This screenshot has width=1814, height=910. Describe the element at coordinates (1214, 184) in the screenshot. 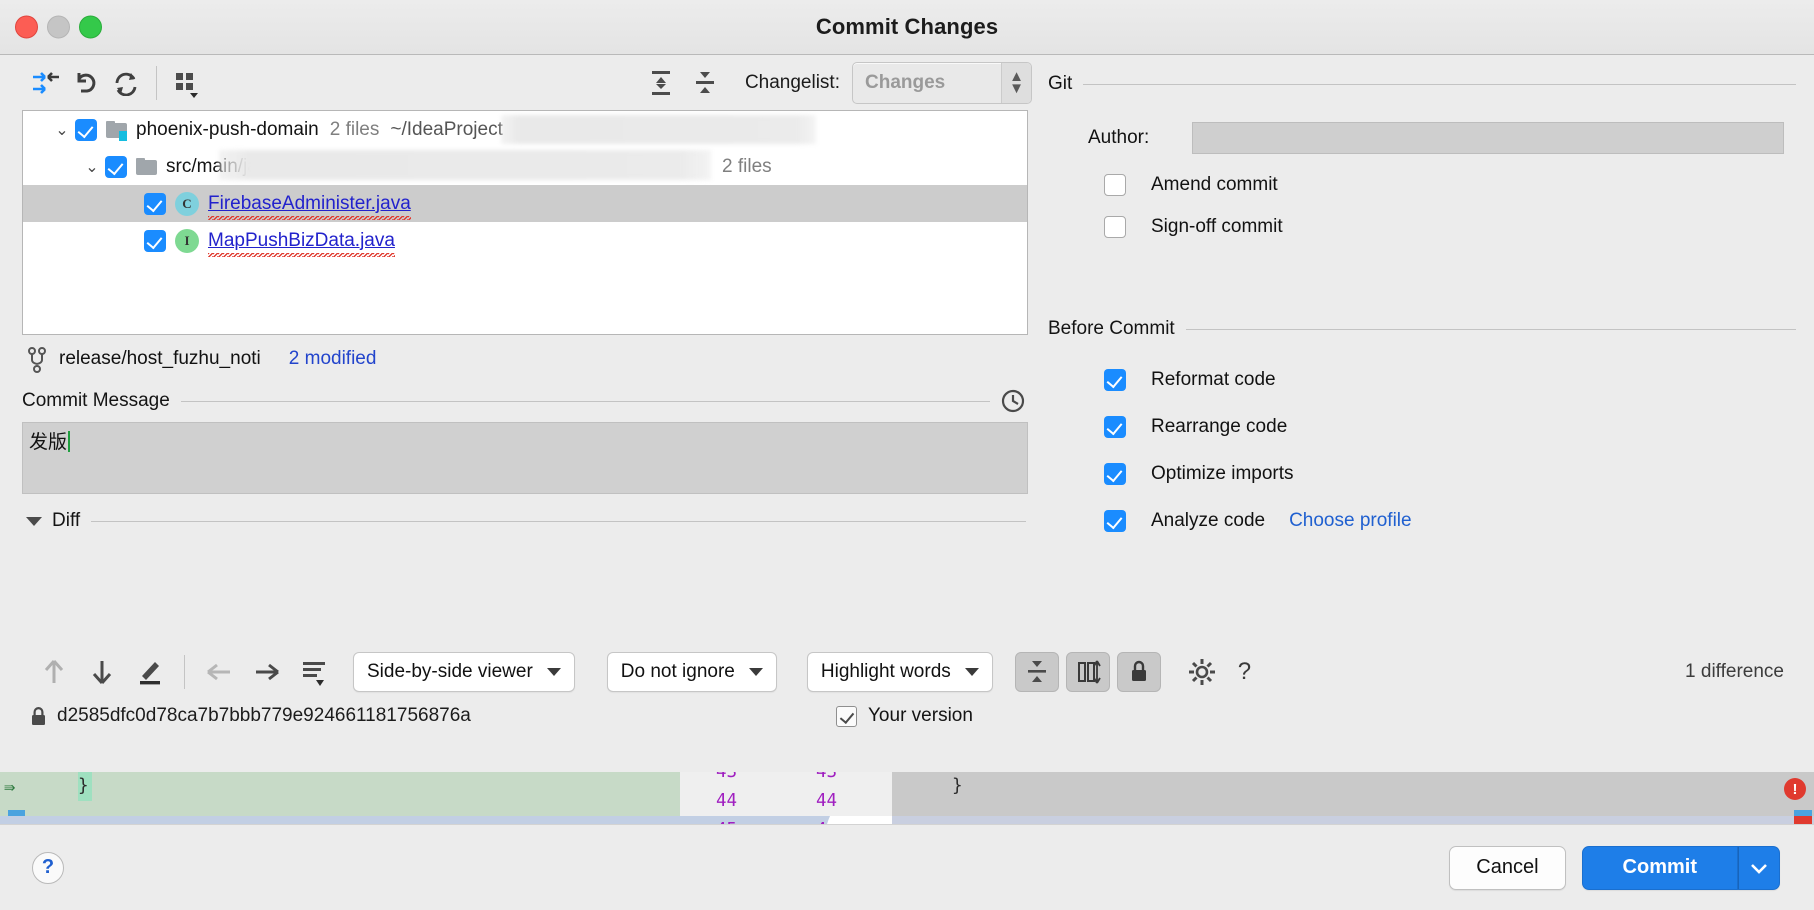

I see `amend-commit-label: Amend commit` at that location.